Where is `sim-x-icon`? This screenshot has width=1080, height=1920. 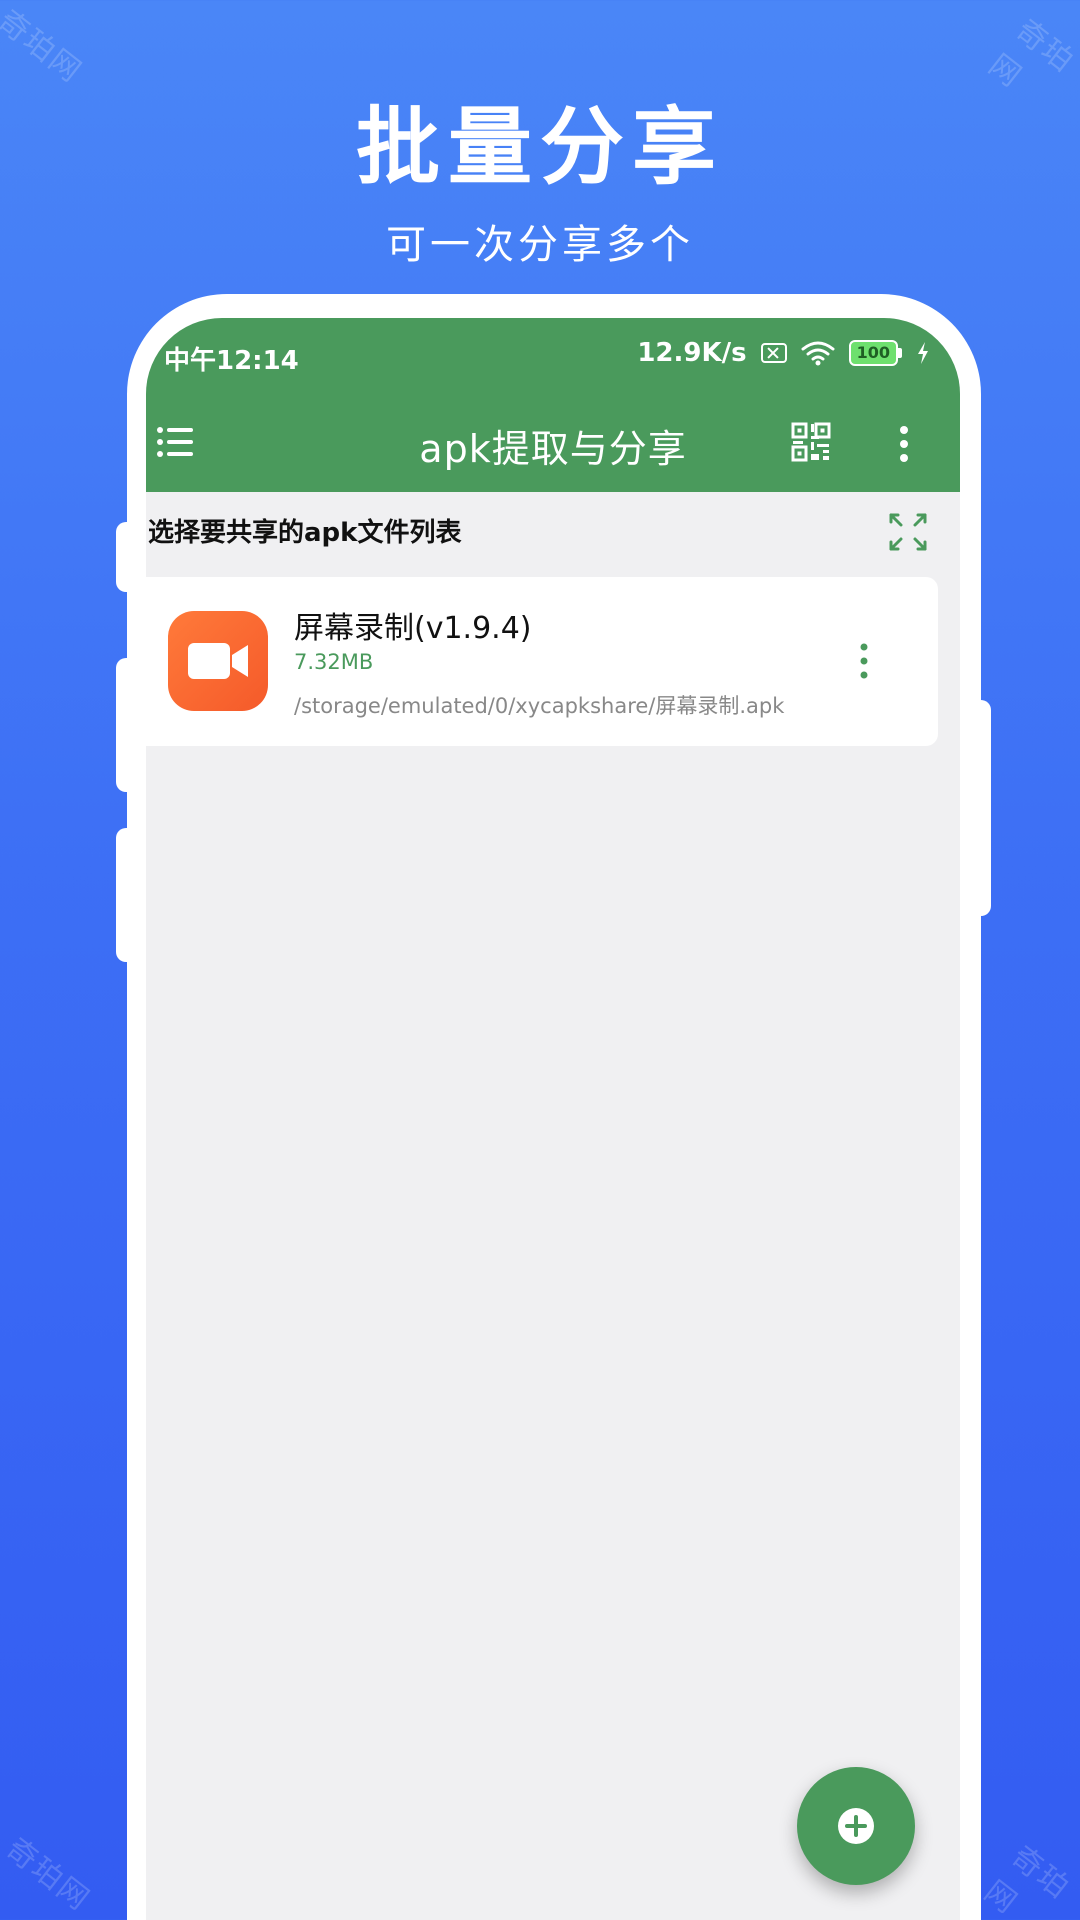 sim-x-icon is located at coordinates (773, 353).